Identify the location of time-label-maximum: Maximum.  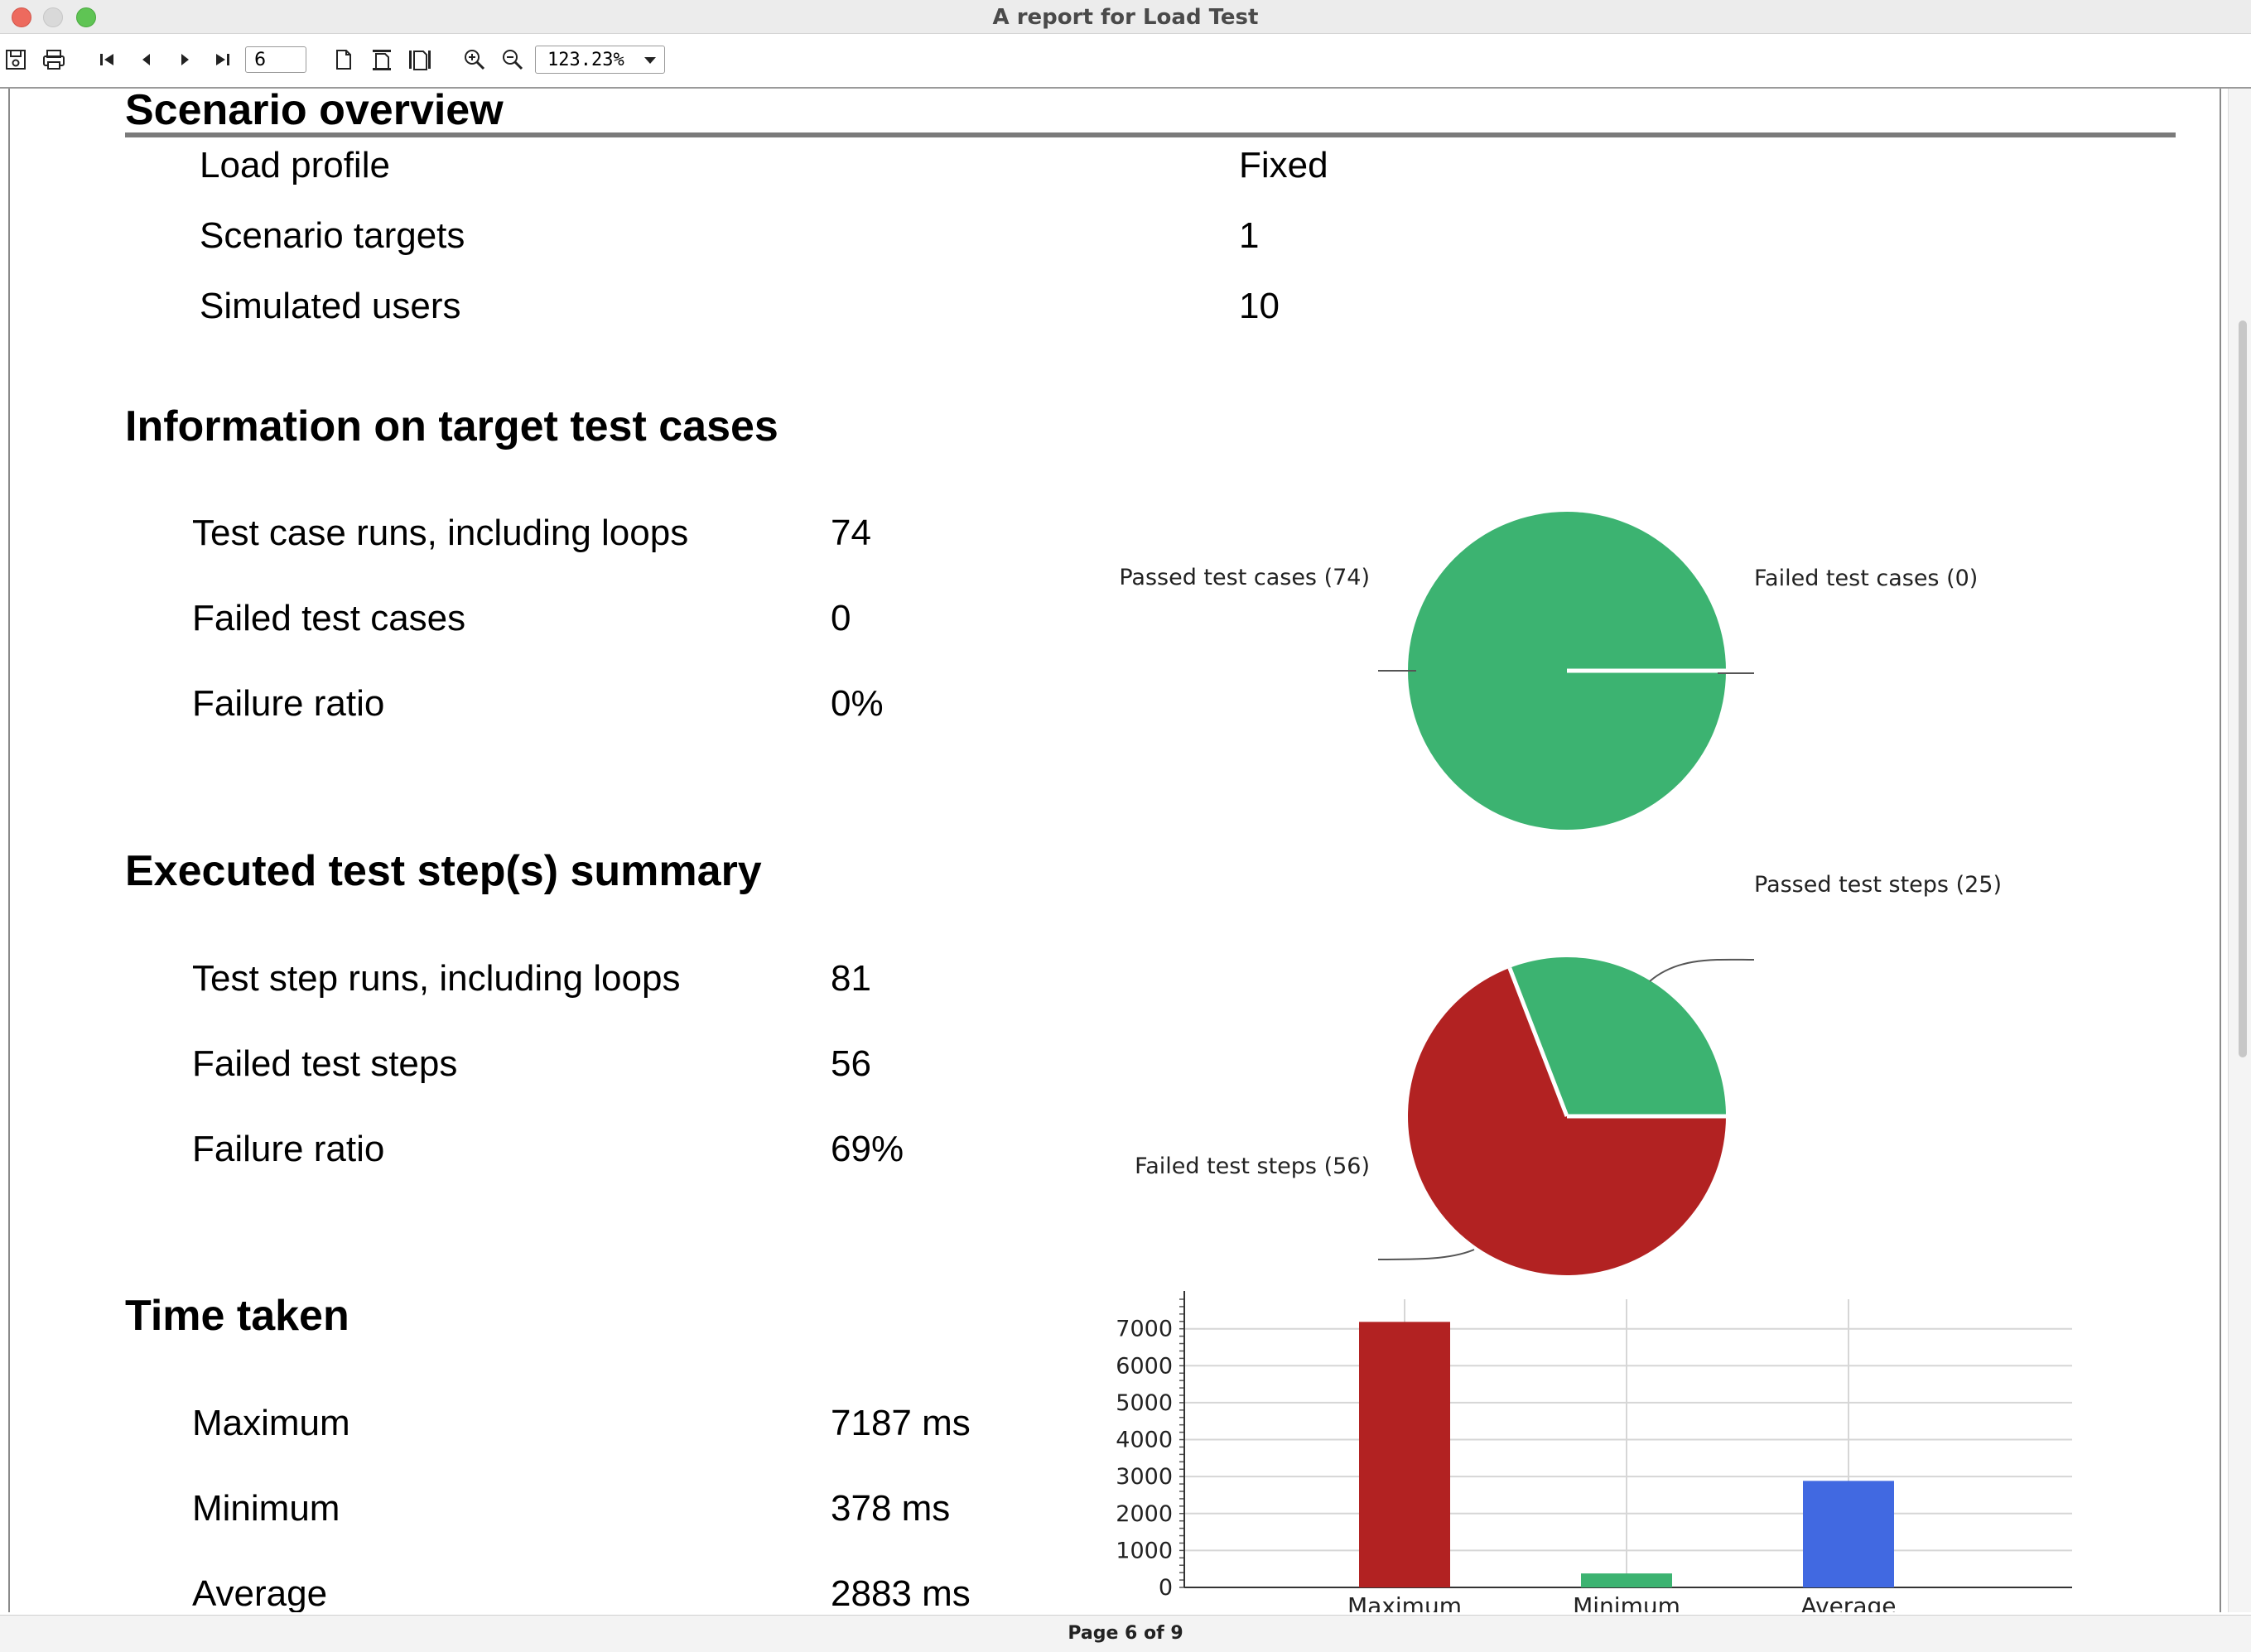
(271, 1423).